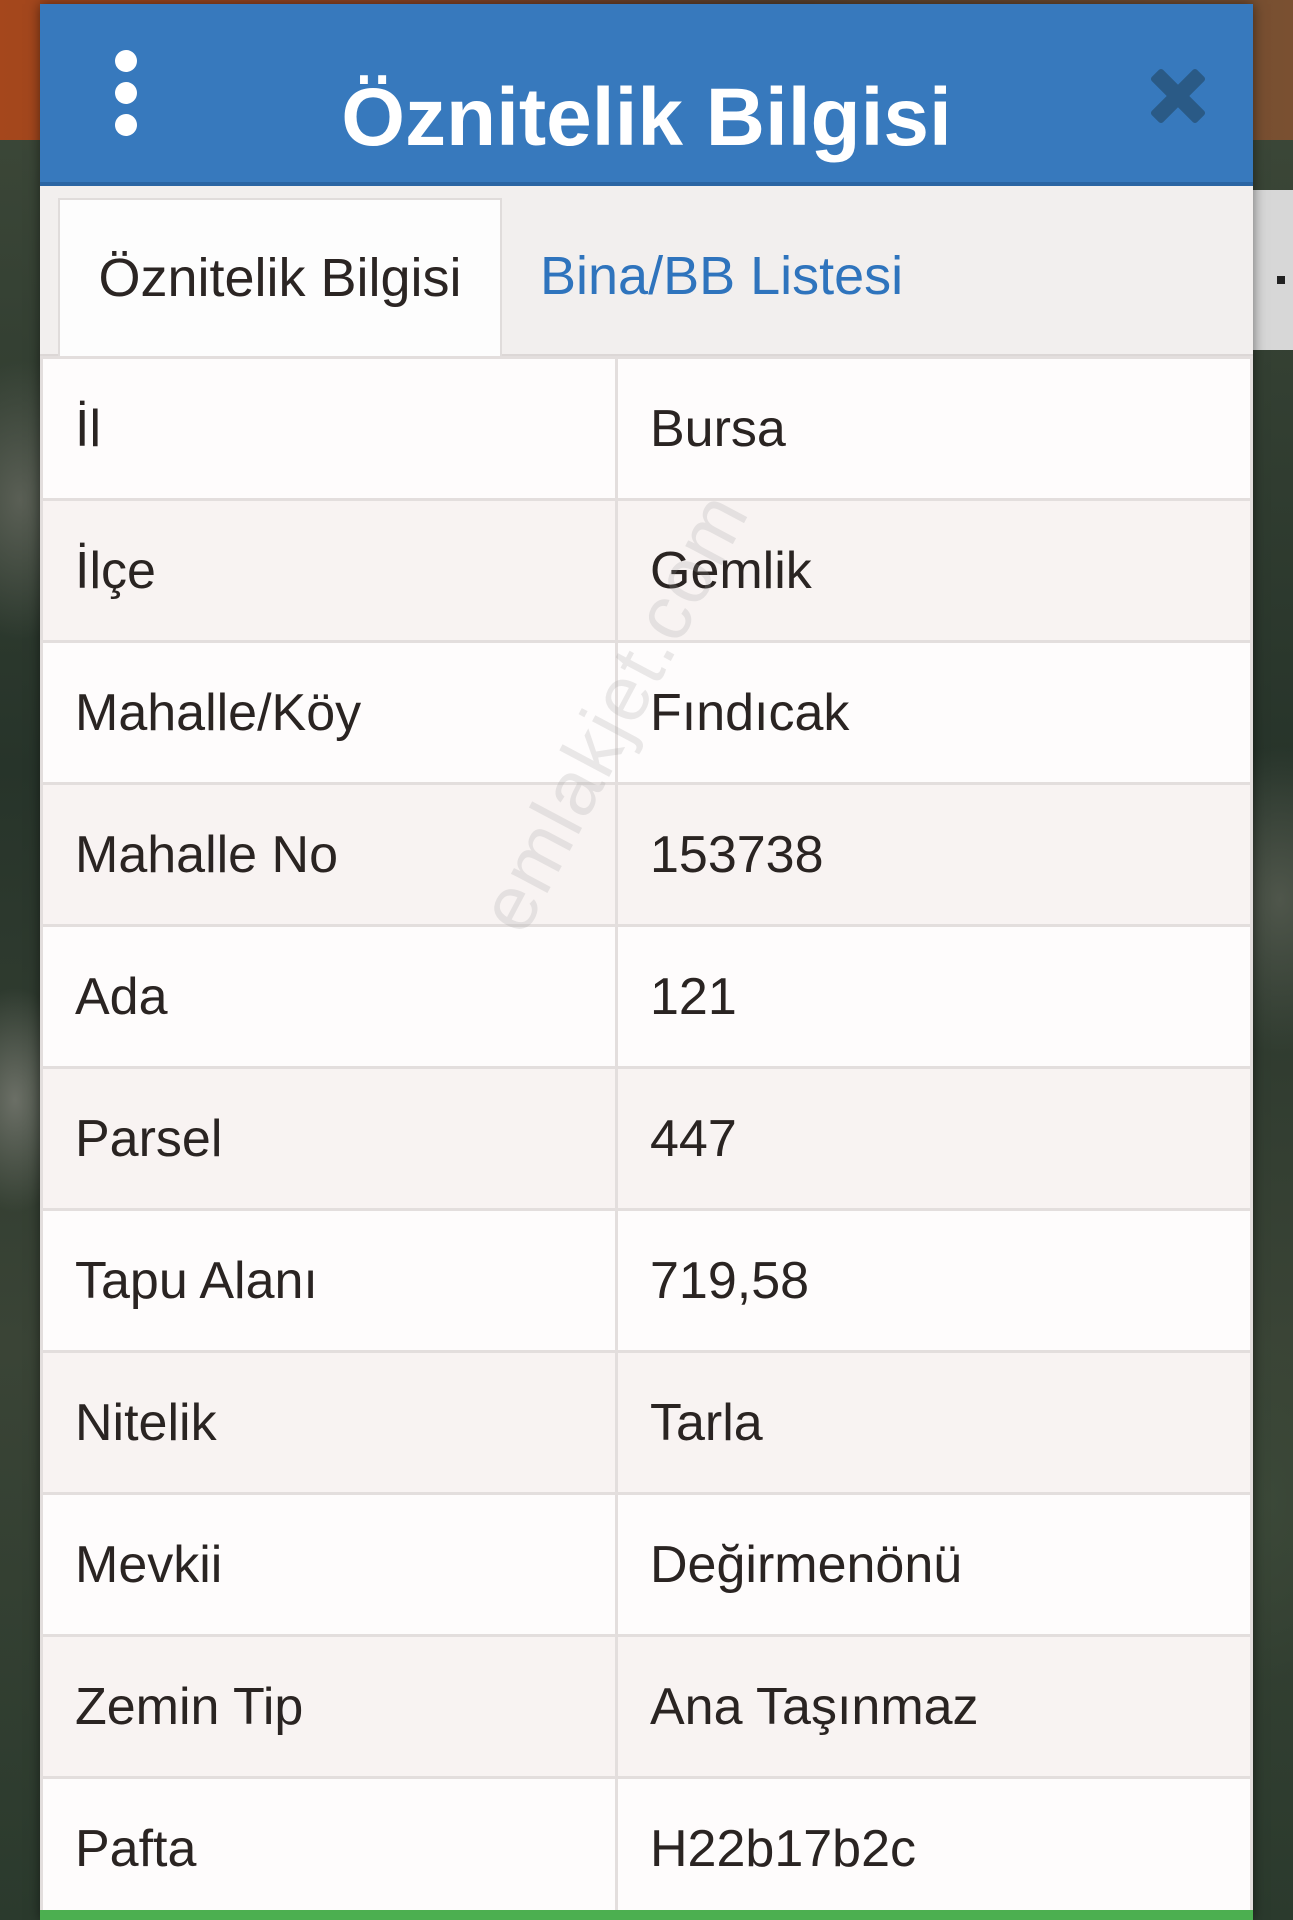 The image size is (1293, 1920). I want to click on attribute-key: Parsel, so click(329, 1138).